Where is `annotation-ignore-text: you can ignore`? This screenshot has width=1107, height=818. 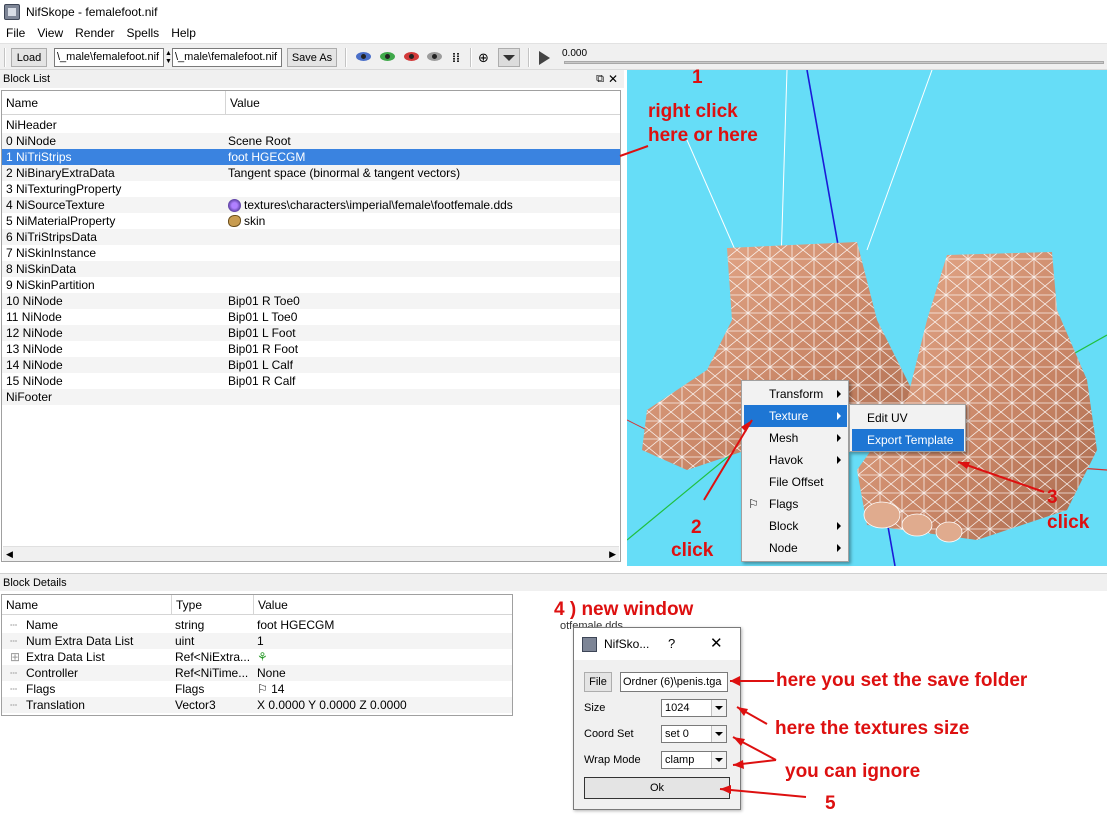
annotation-ignore-text: you can ignore is located at coordinates (853, 771).